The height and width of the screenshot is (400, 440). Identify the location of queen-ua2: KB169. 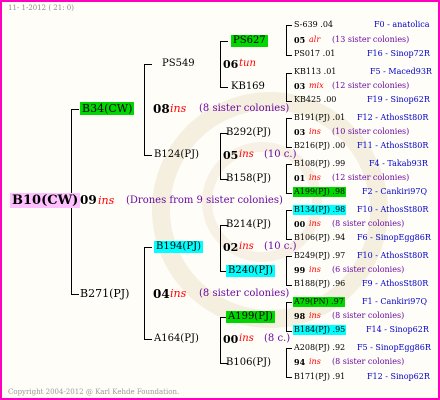
(248, 87).